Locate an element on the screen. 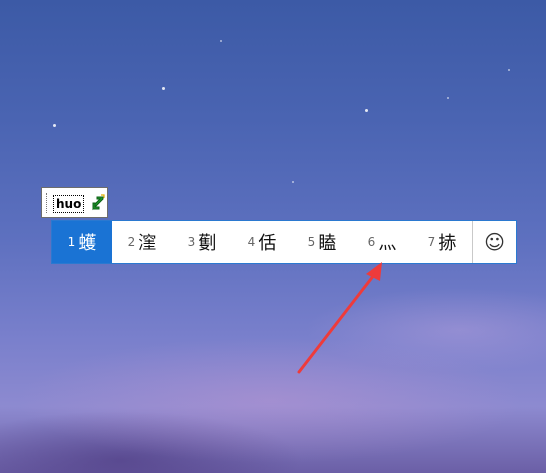 This screenshot has height=473, width=546. candidate-1: 1 蠖 is located at coordinates (82, 242).